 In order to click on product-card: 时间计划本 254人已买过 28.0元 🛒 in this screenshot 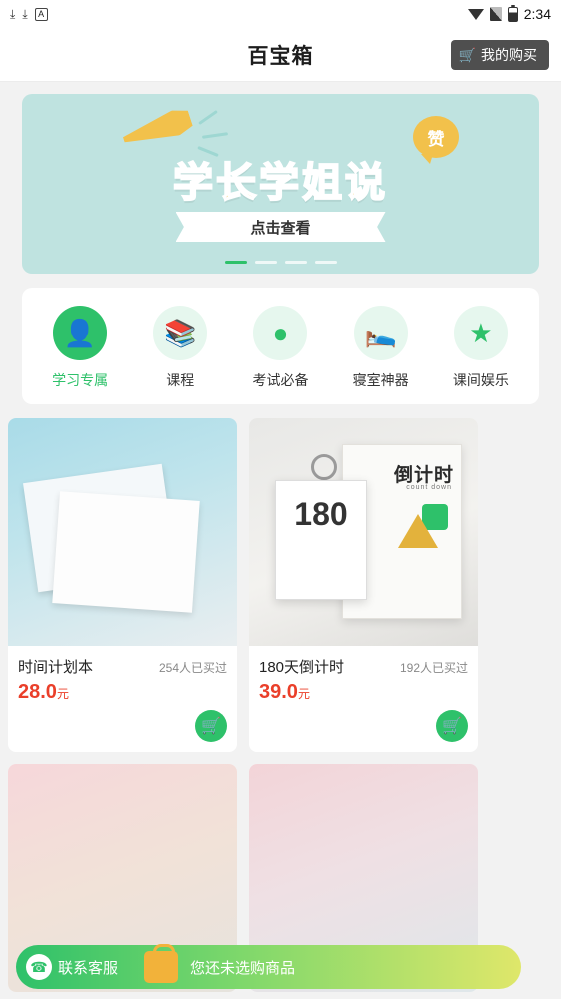, I will do `click(122, 585)`.